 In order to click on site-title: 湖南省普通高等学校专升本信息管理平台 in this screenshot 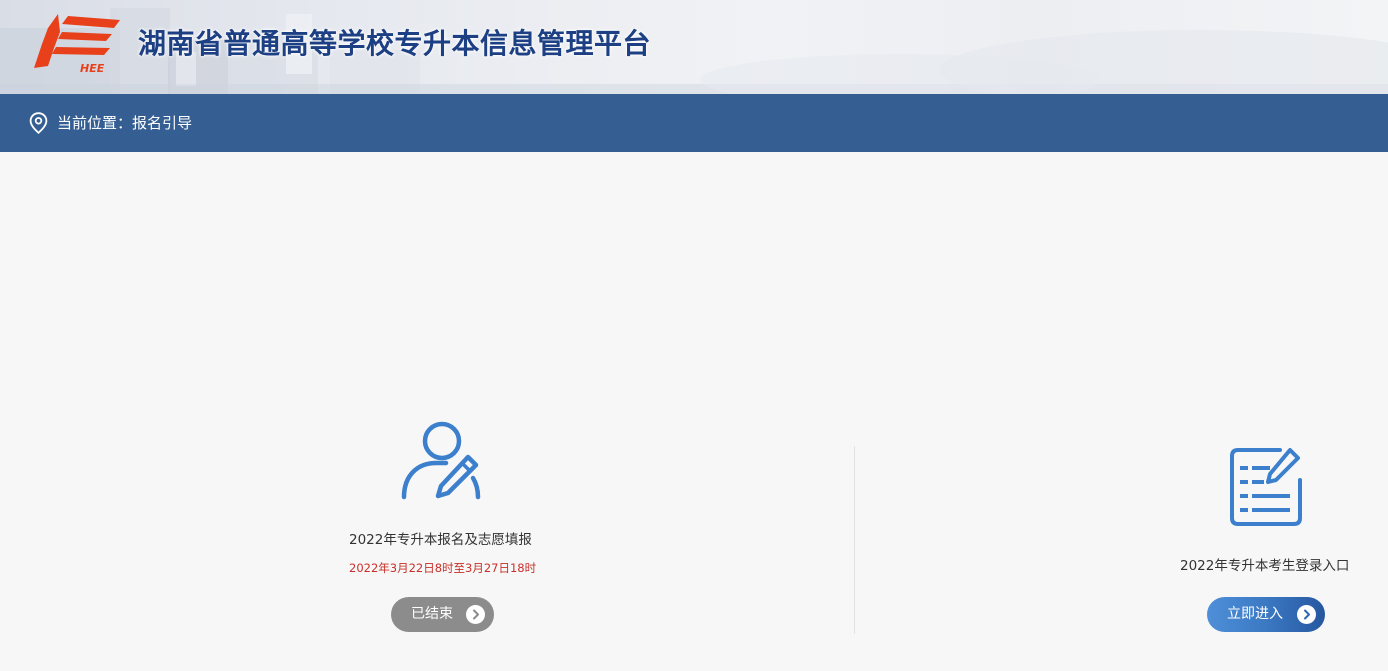, I will do `click(395, 43)`.